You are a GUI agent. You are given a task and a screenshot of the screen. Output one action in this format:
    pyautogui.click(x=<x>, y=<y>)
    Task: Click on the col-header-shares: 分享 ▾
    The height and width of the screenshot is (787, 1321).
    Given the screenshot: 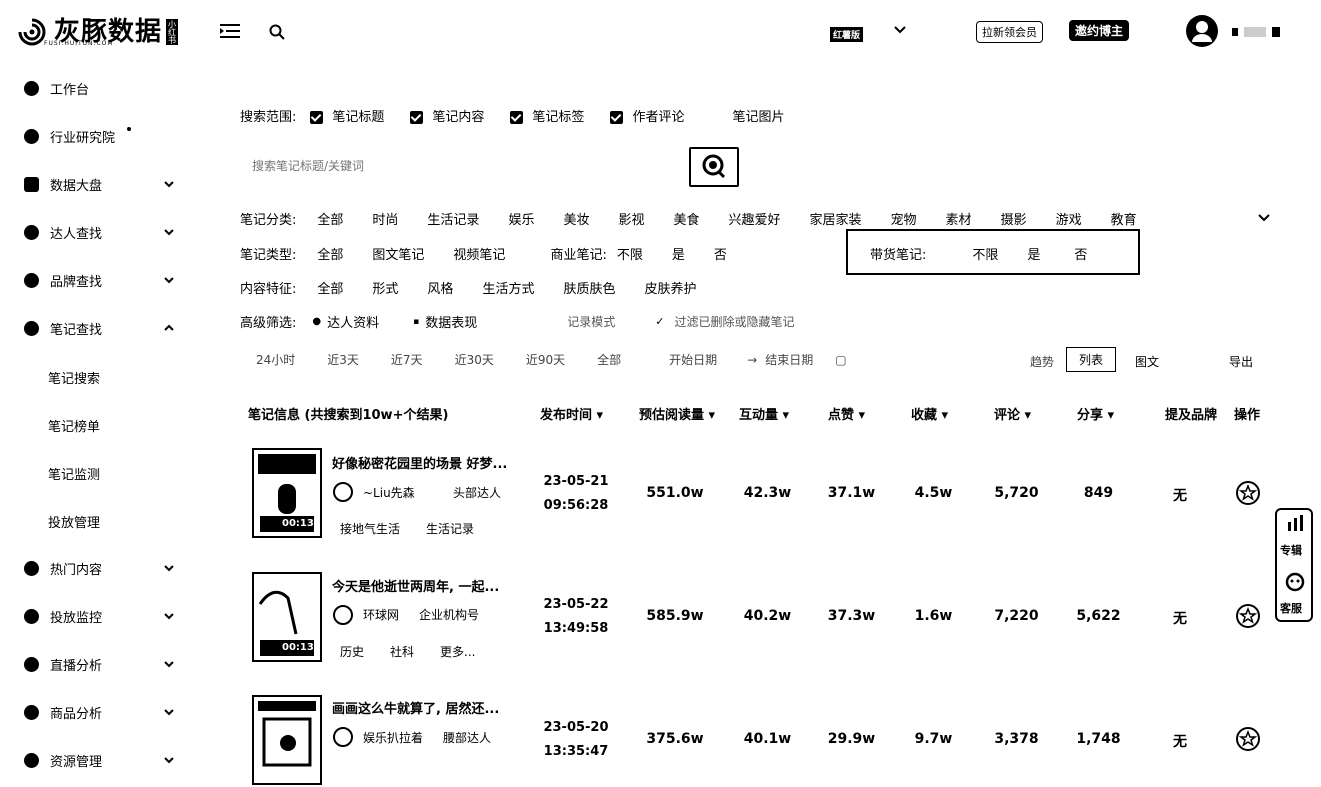 What is the action you would take?
    pyautogui.click(x=1095, y=413)
    